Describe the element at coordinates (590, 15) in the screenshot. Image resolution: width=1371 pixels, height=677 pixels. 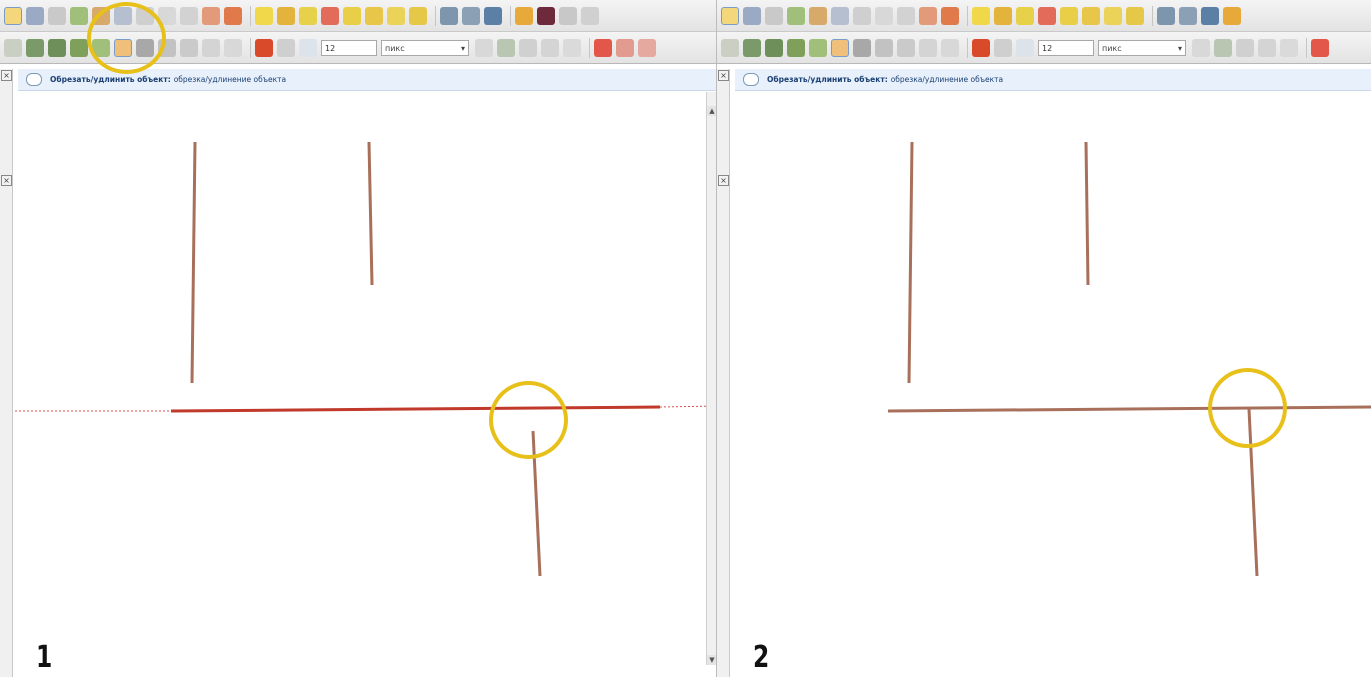
I see `processing-icon` at that location.